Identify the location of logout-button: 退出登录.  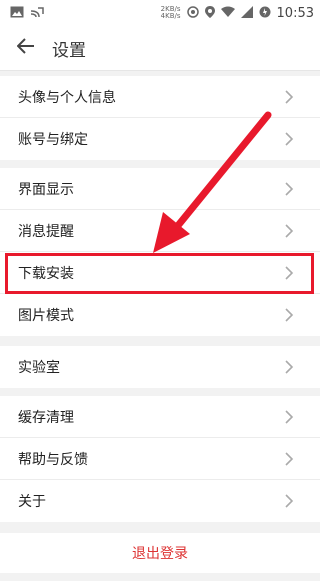
(160, 553).